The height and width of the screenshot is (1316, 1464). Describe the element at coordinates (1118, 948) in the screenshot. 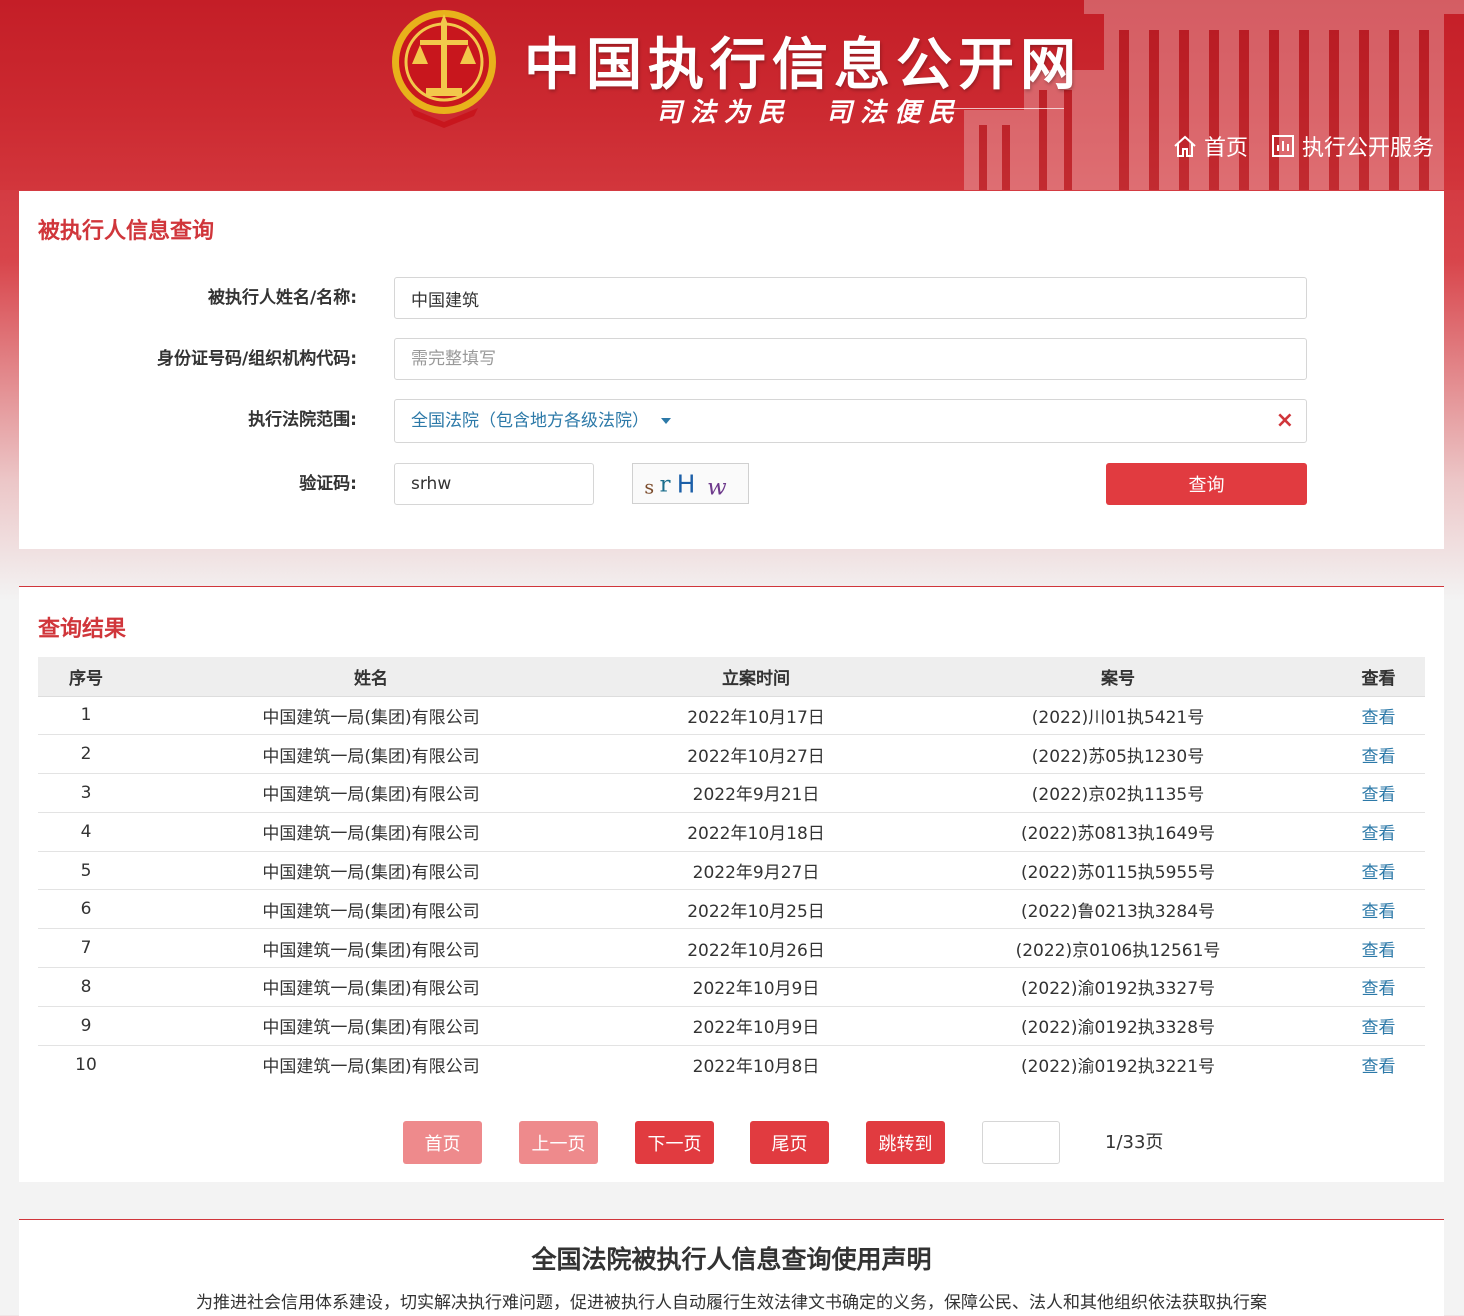

I see `cell-case: (2022)京0106执12561号` at that location.